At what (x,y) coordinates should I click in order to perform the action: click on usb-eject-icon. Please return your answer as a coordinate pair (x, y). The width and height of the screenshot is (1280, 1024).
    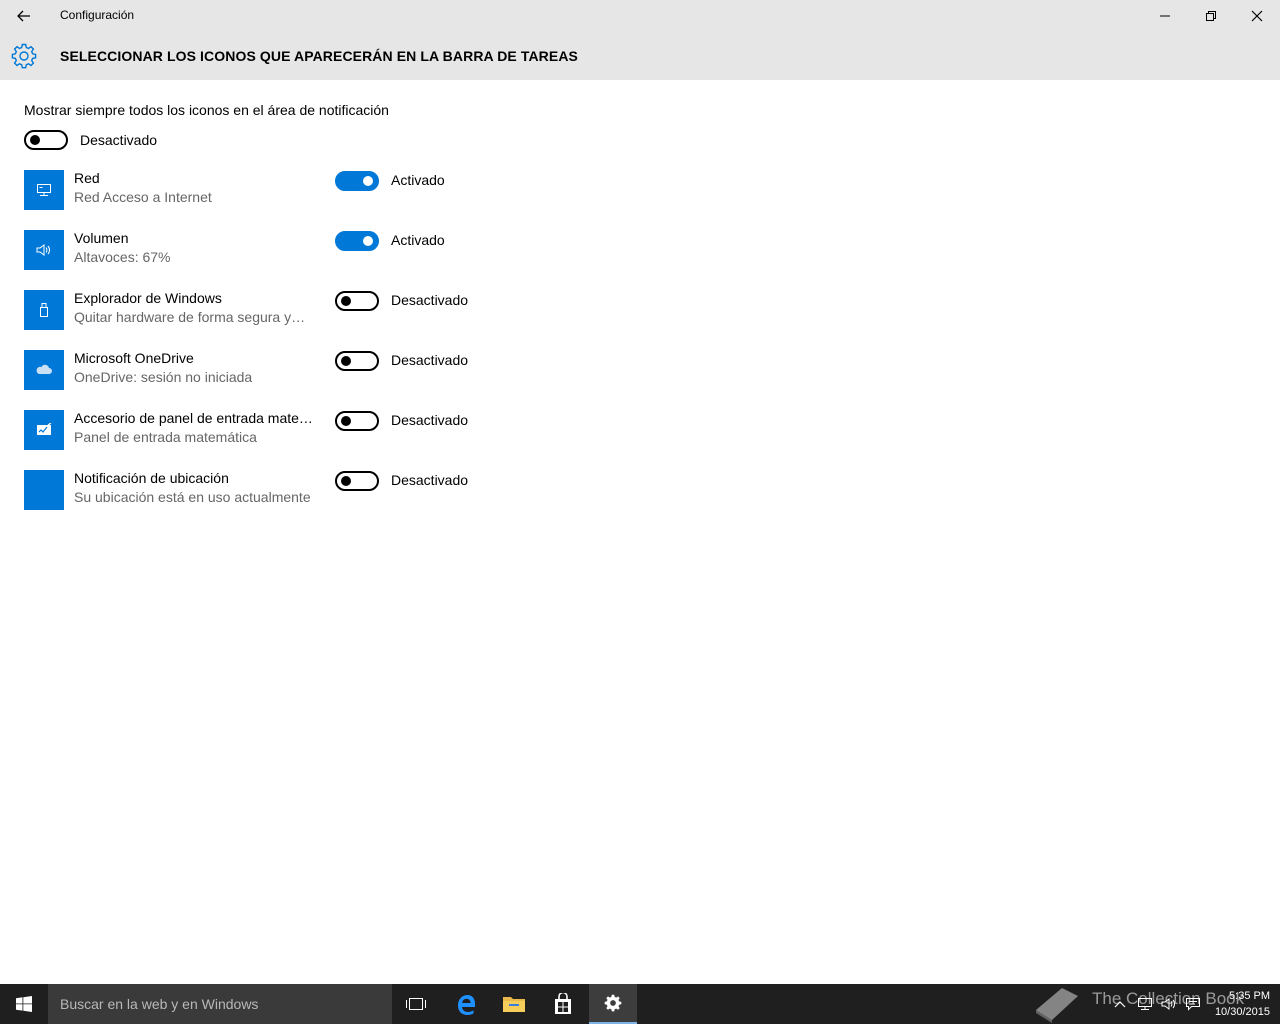
    Looking at the image, I should click on (44, 310).